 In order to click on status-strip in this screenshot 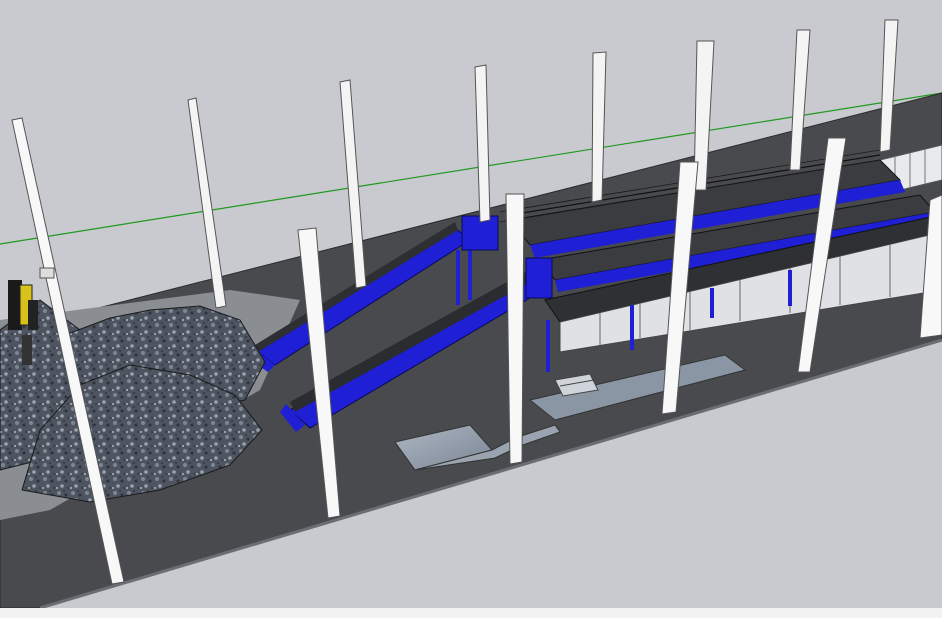, I will do `click(471, 613)`.